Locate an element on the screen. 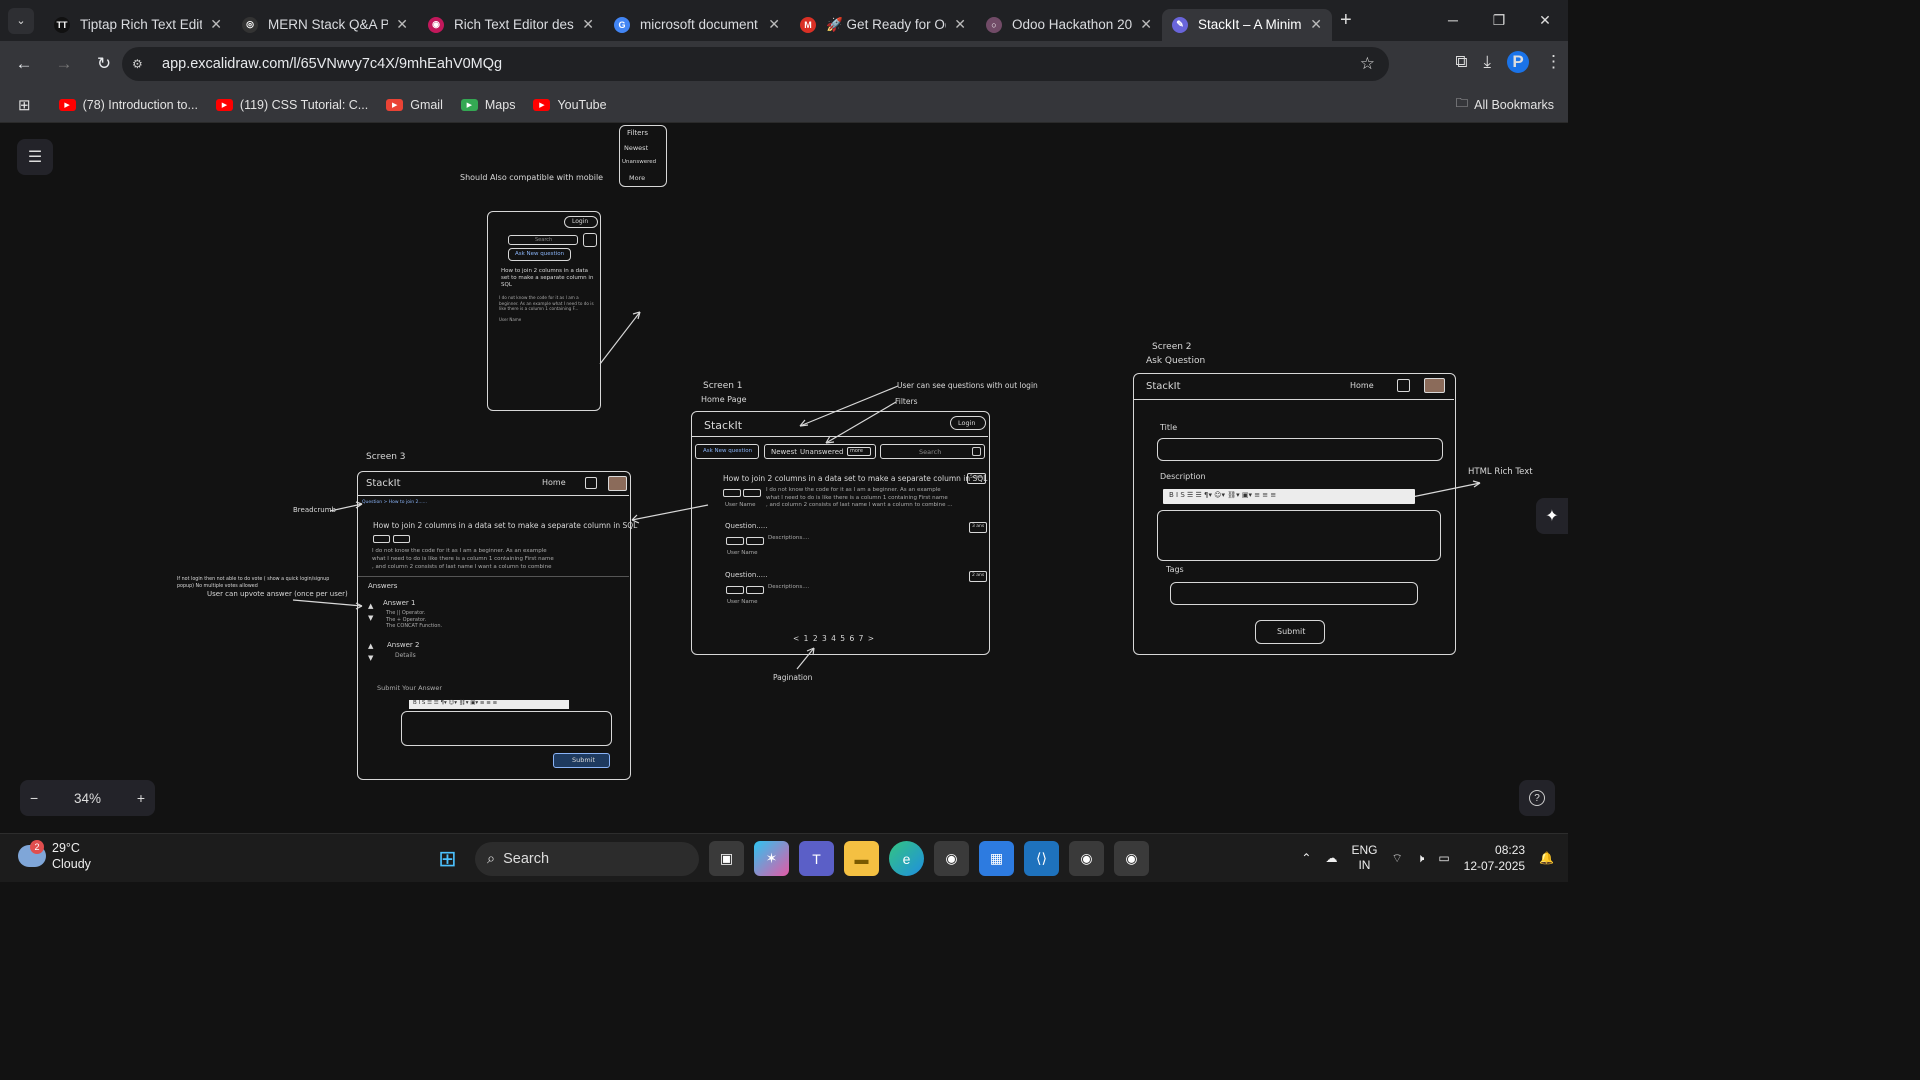 The width and height of the screenshot is (1920, 1080). restore-button: ❐ is located at coordinates (1499, 20).